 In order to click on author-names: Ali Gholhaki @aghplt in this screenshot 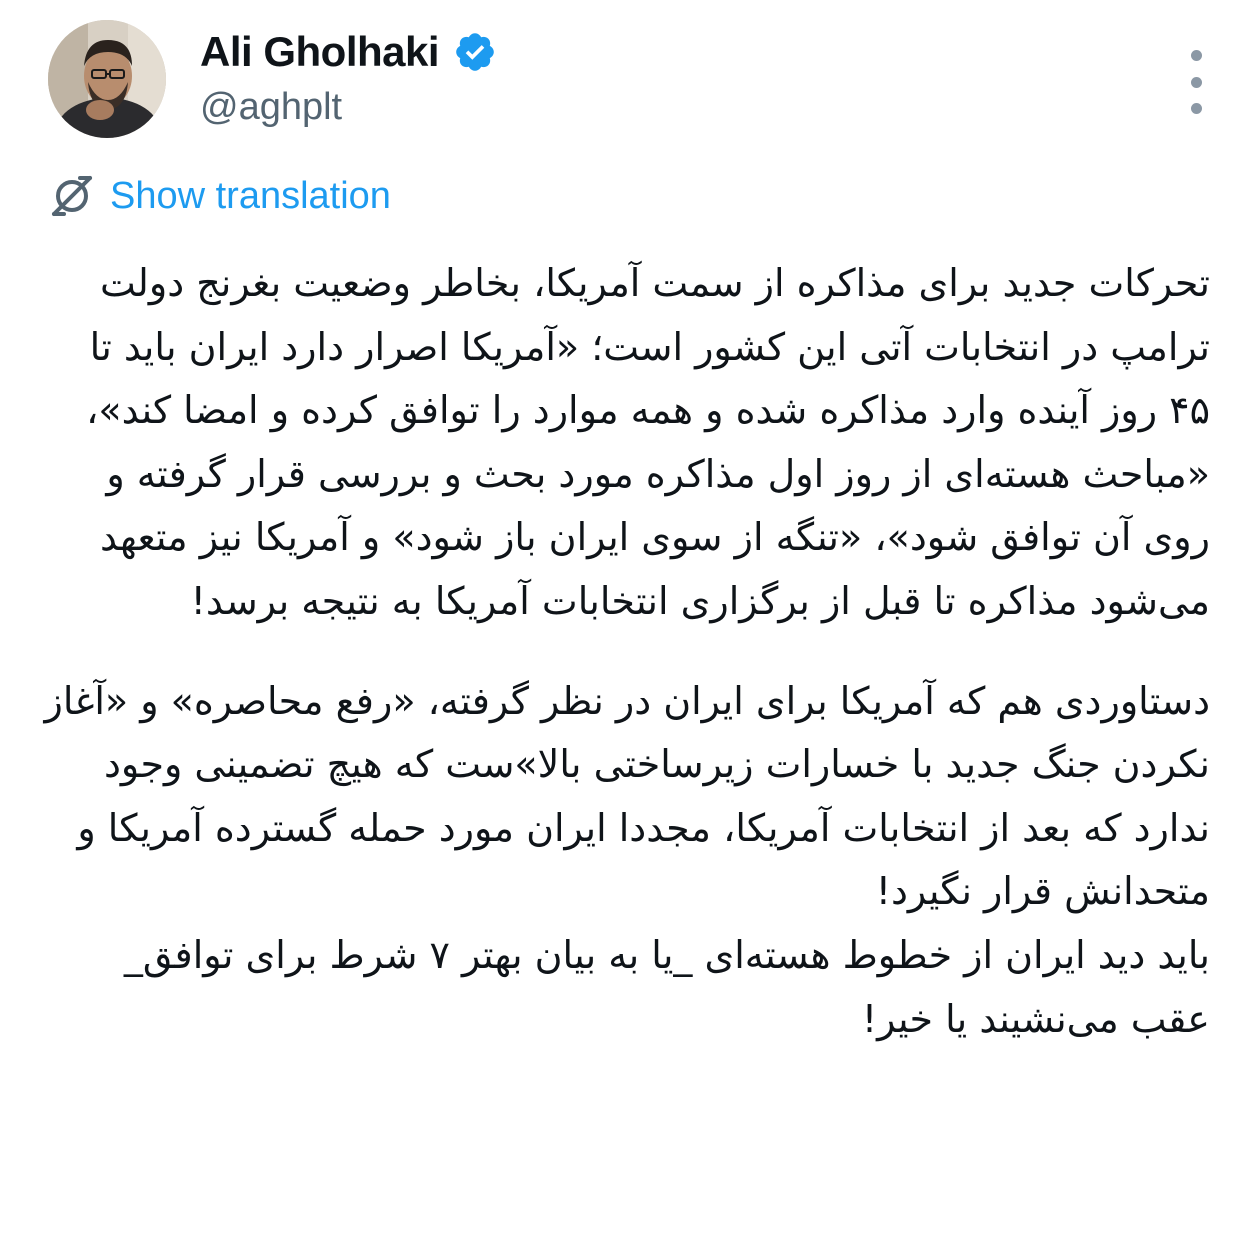, I will do `click(348, 76)`.